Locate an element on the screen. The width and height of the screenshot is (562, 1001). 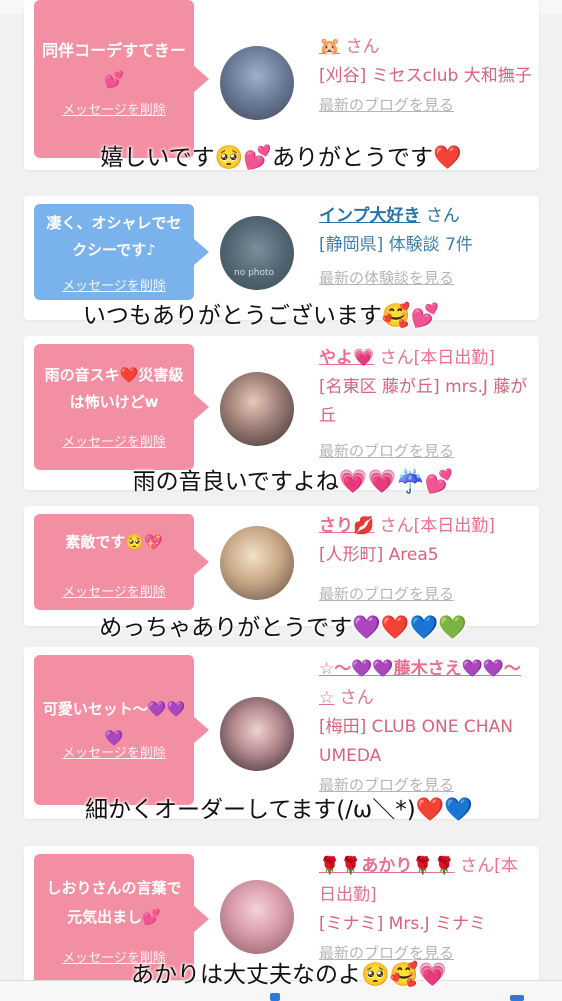
message-bubble: 可愛いセット〜💜💜💜 メッセージを削除 is located at coordinates (121, 730).